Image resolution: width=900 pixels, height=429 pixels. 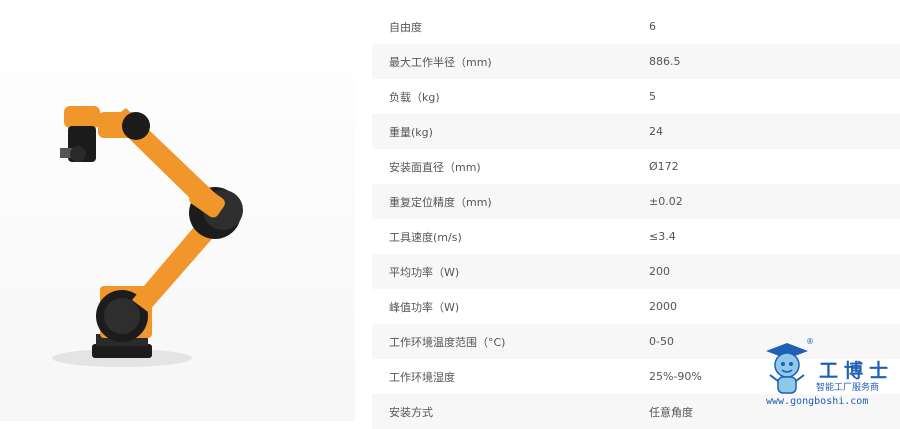 I want to click on spec-value: ±0.02, so click(x=666, y=201).